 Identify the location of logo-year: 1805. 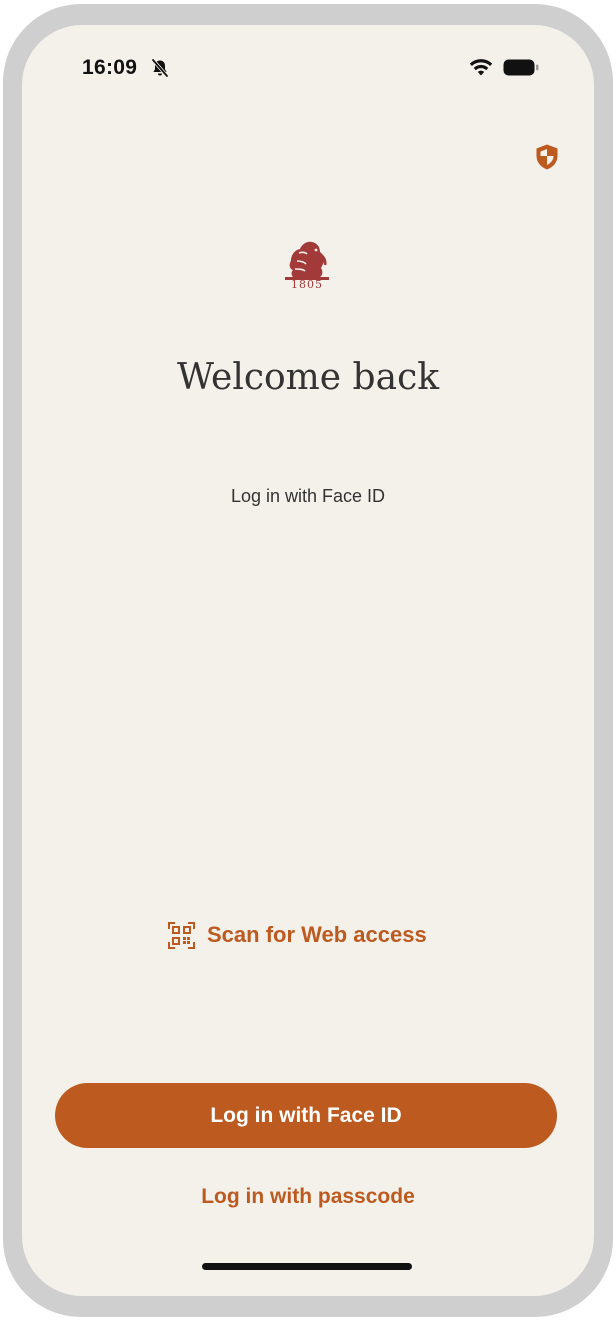
(307, 284).